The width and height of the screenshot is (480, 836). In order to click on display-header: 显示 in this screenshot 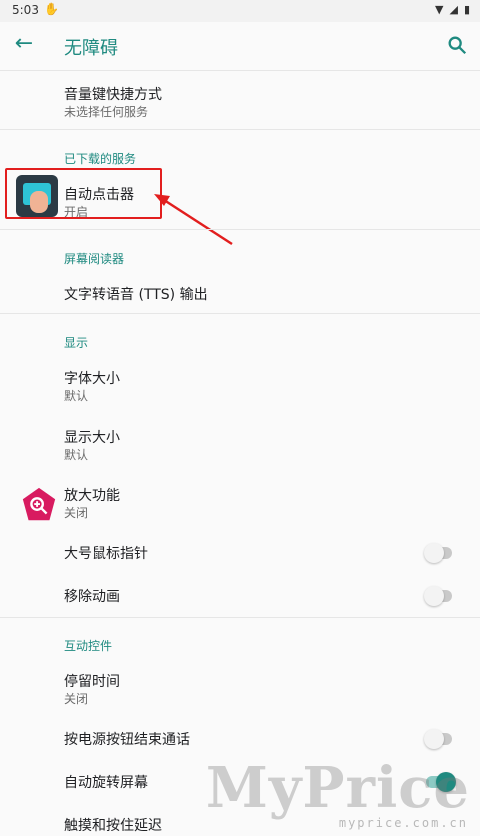, I will do `click(76, 343)`.